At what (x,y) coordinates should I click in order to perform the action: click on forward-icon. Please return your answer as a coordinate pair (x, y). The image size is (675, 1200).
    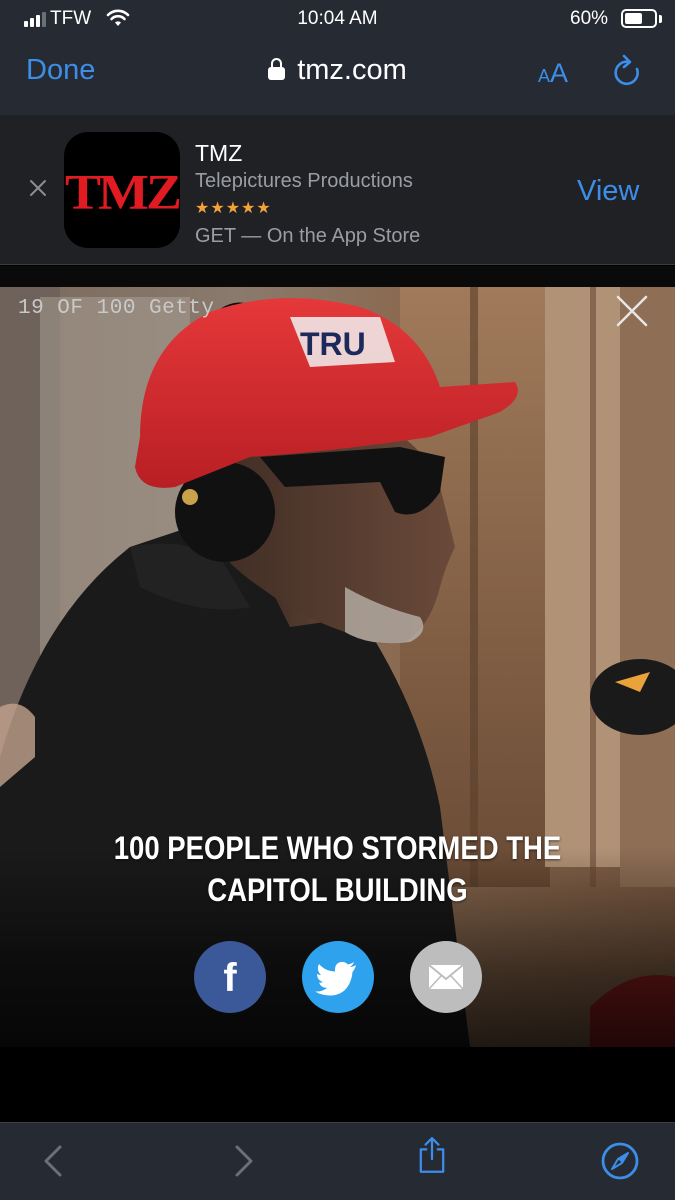
    Looking at the image, I should click on (245, 1161).